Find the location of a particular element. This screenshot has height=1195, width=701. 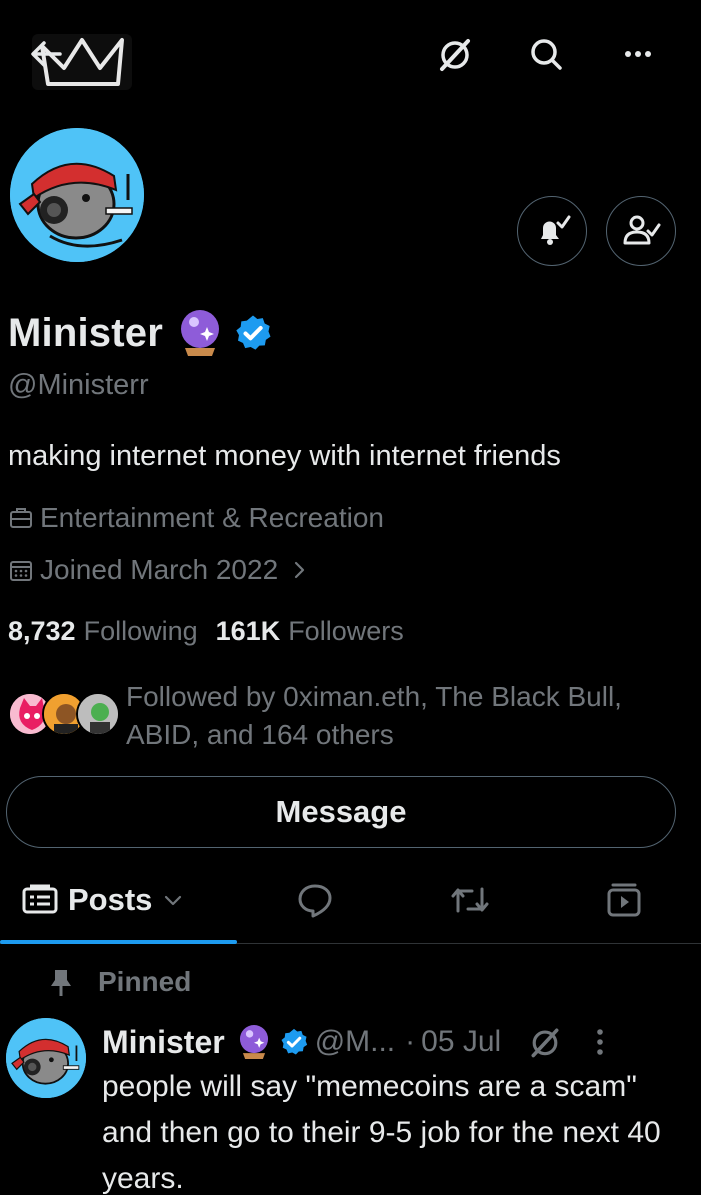

post-author-name: Minister is located at coordinates (163, 1042).